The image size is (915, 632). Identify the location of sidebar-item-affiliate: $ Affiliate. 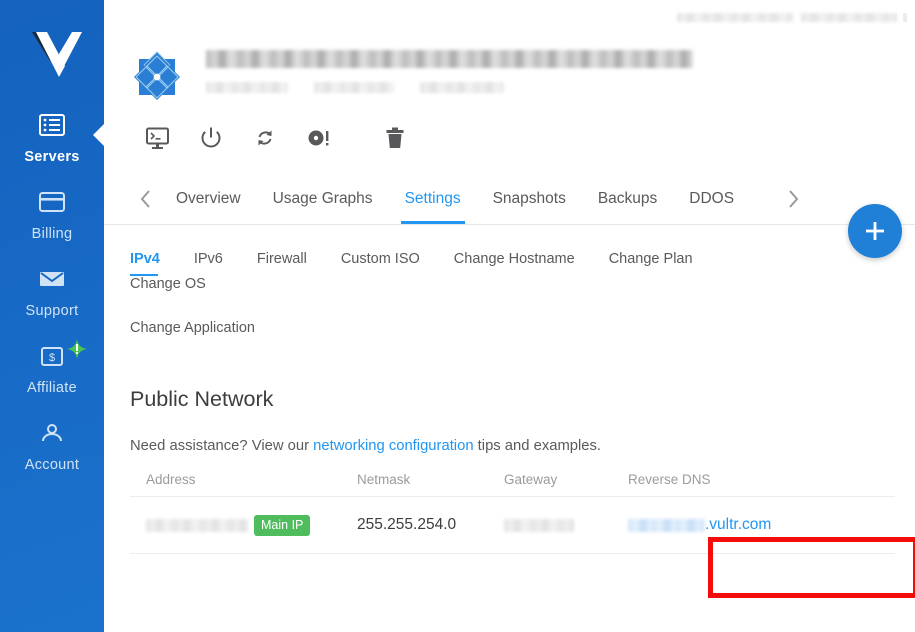
(52, 367).